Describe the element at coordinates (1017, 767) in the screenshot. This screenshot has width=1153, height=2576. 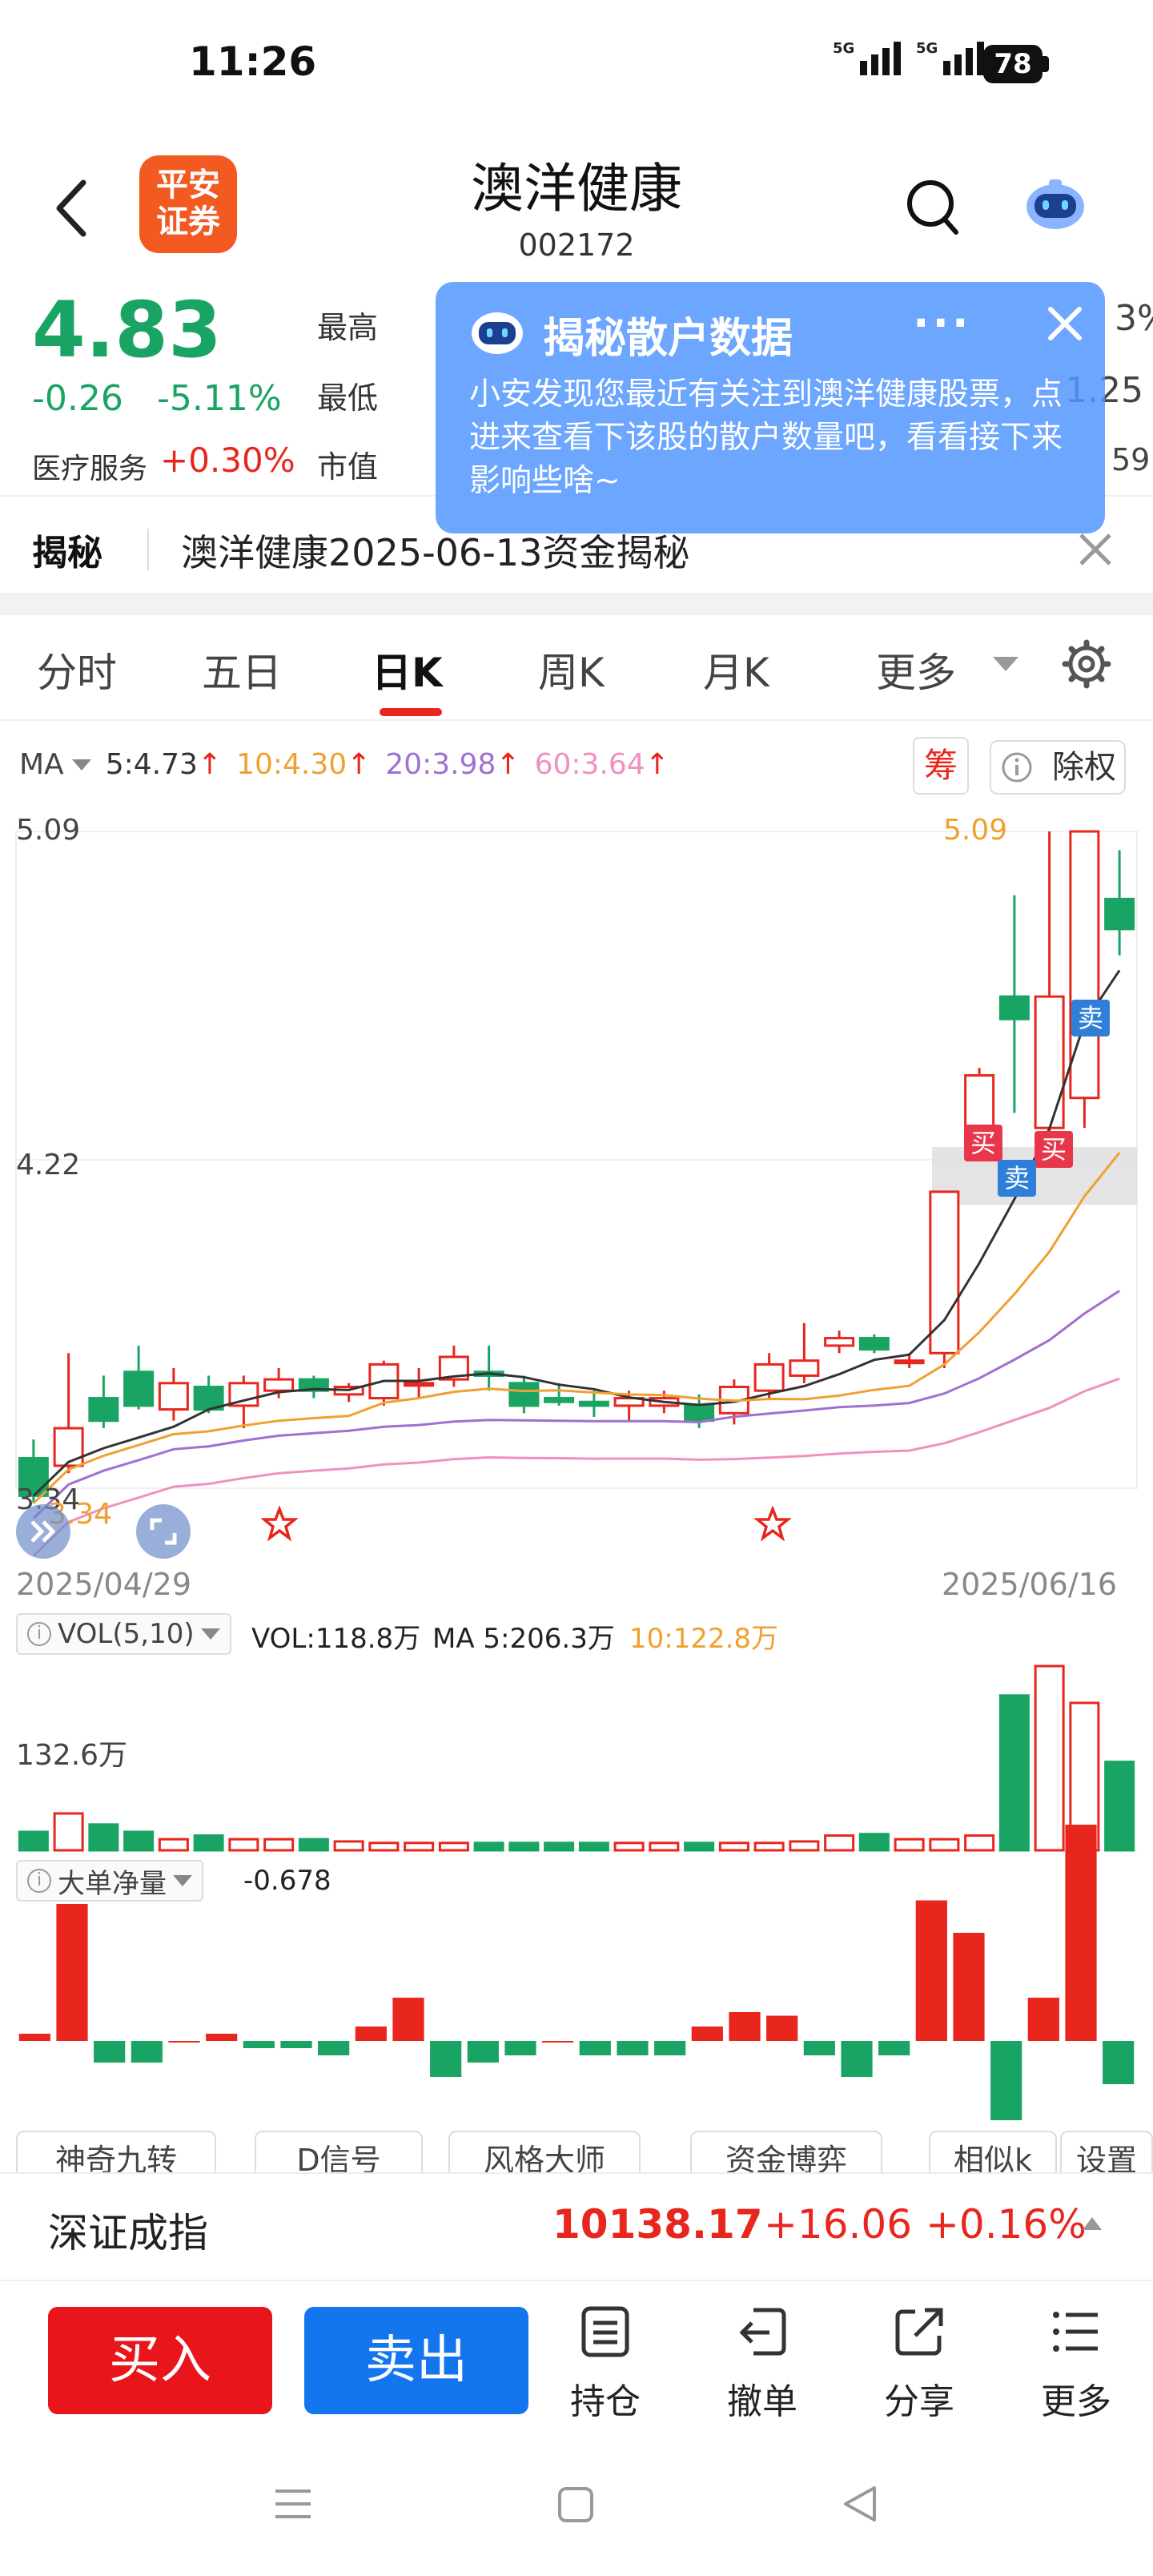
I see `info-icon` at that location.